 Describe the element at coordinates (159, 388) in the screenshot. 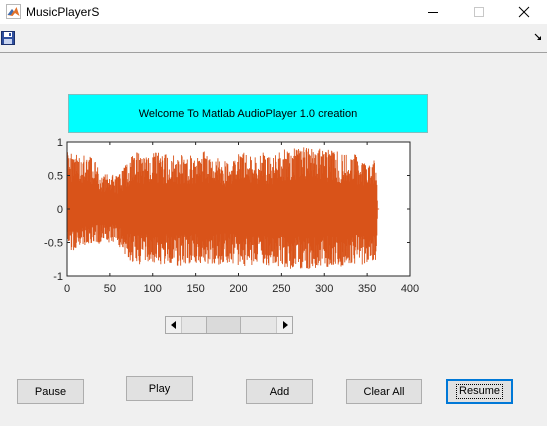

I see `play-button: Play` at that location.